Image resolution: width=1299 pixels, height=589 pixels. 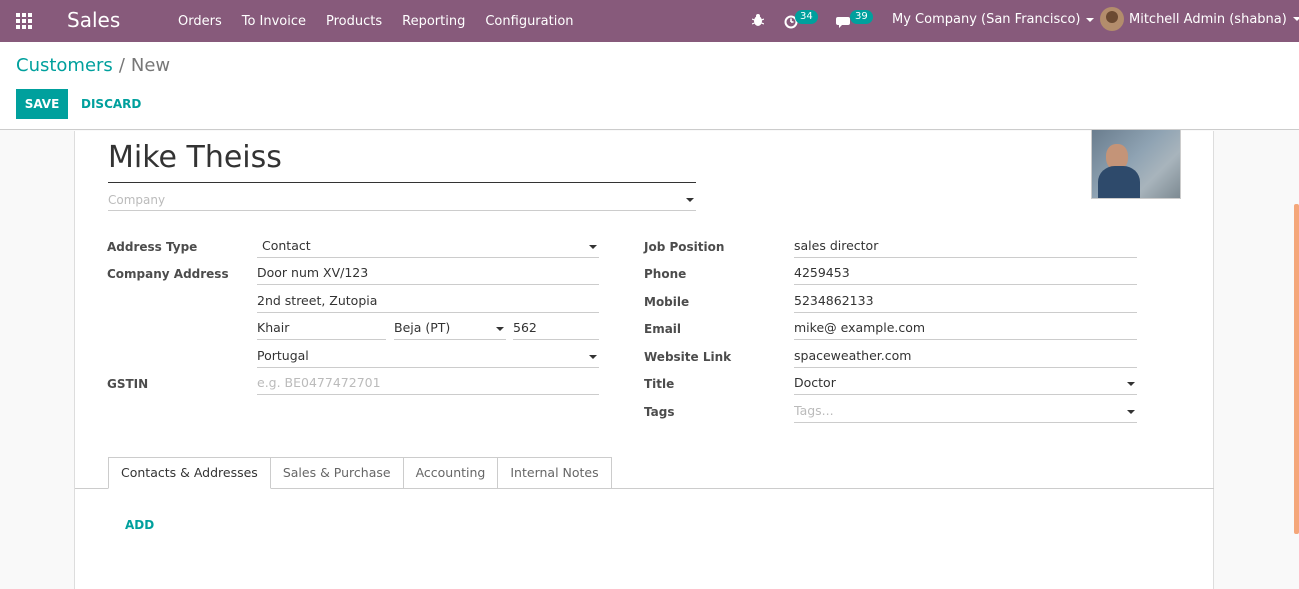 What do you see at coordinates (684, 247) in the screenshot?
I see `job-position-label: Job Position` at bounding box center [684, 247].